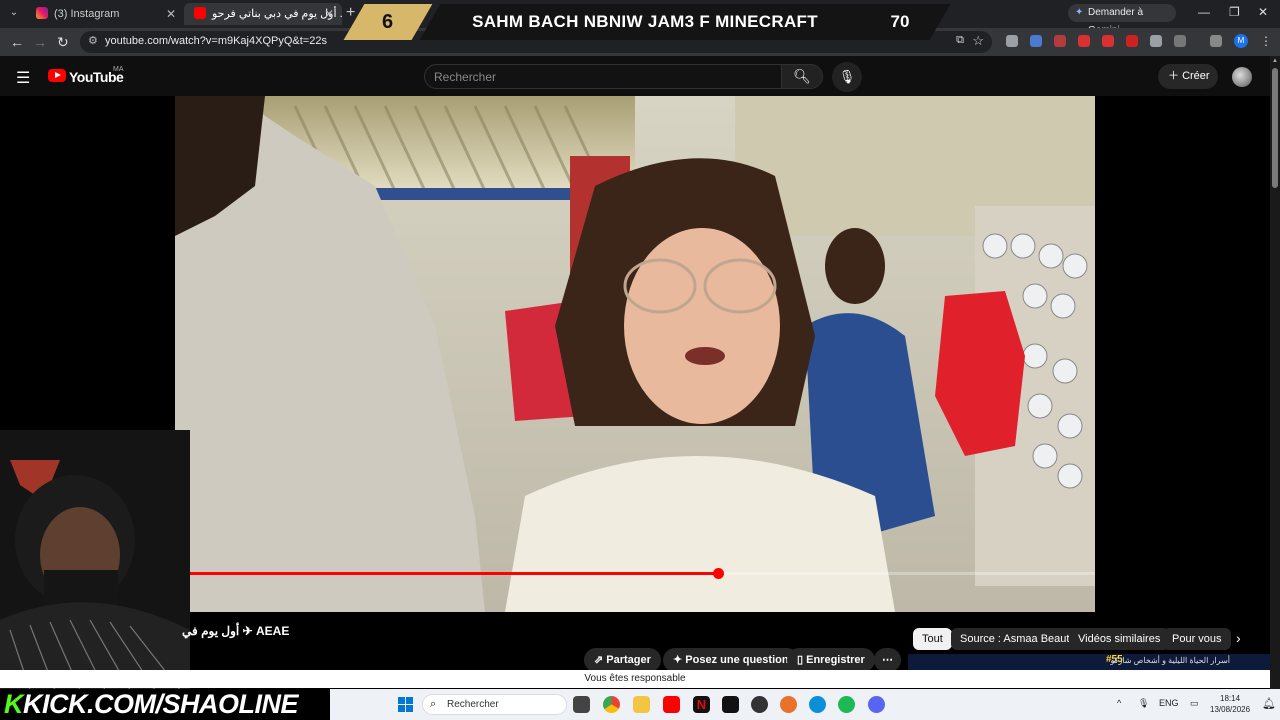 The height and width of the screenshot is (720, 1280). I want to click on taskbar-clock: 18:14 13/08/2026, so click(1230, 704).